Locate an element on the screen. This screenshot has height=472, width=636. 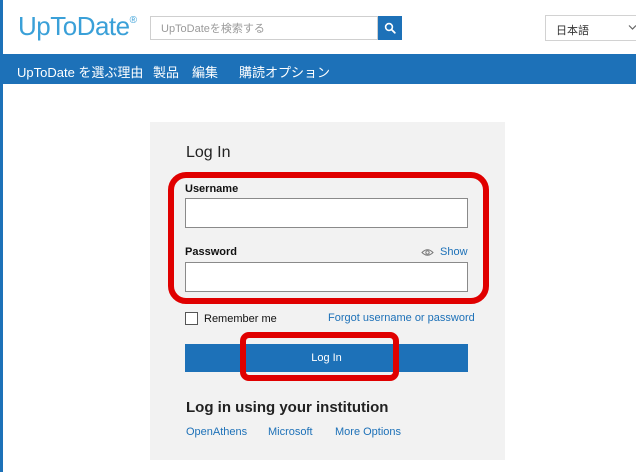
uptodate-logo: UpToDate® is located at coordinates (77, 26).